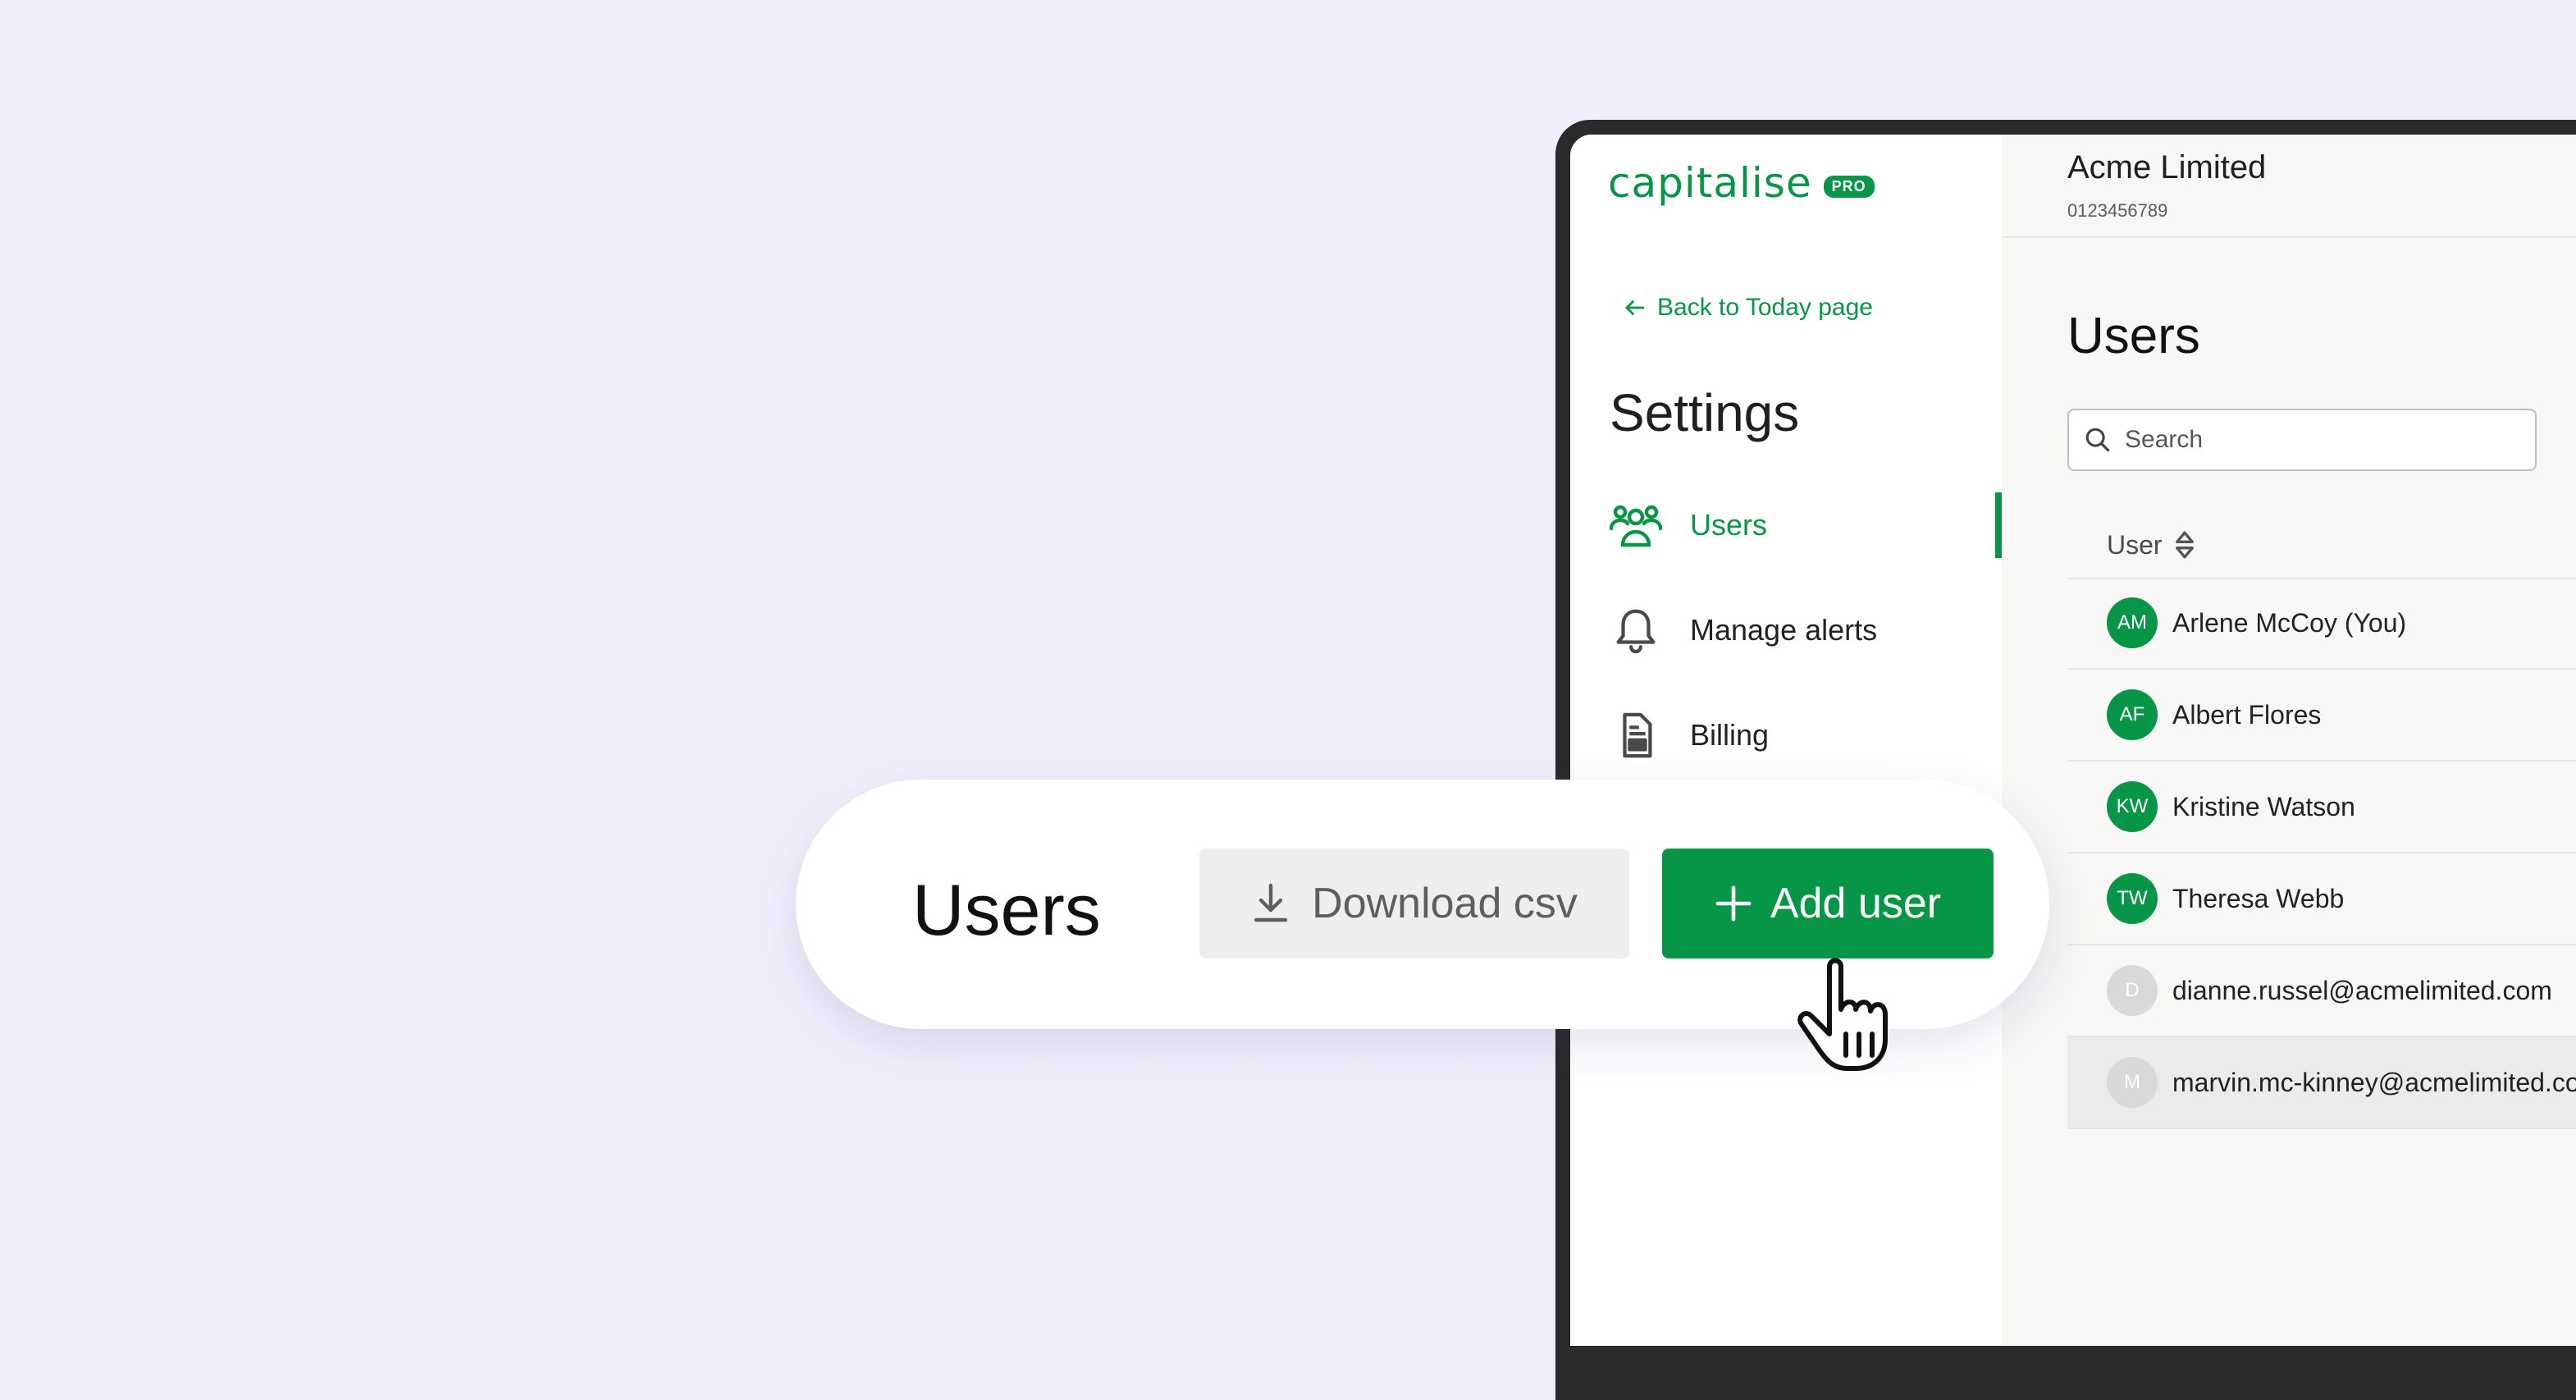  What do you see at coordinates (2258, 898) in the screenshot?
I see `user-name: Theresa Webb` at bounding box center [2258, 898].